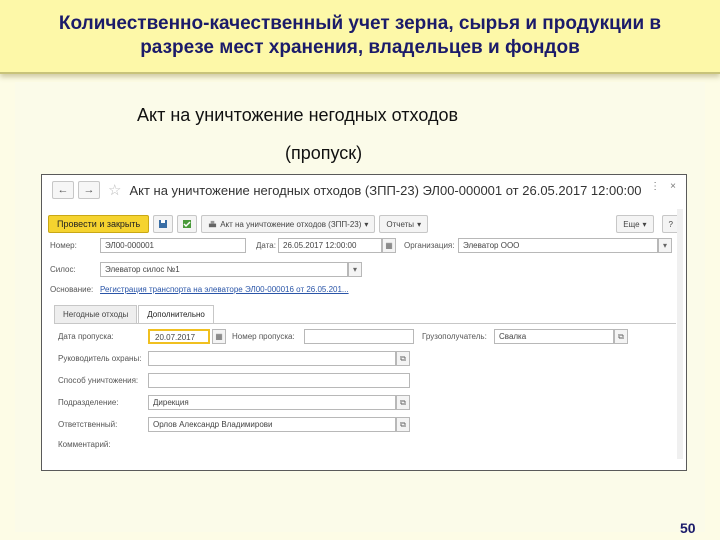 The width and height of the screenshot is (720, 540). Describe the element at coordinates (688, 528) in the screenshot. I see `page-number: 50` at that location.